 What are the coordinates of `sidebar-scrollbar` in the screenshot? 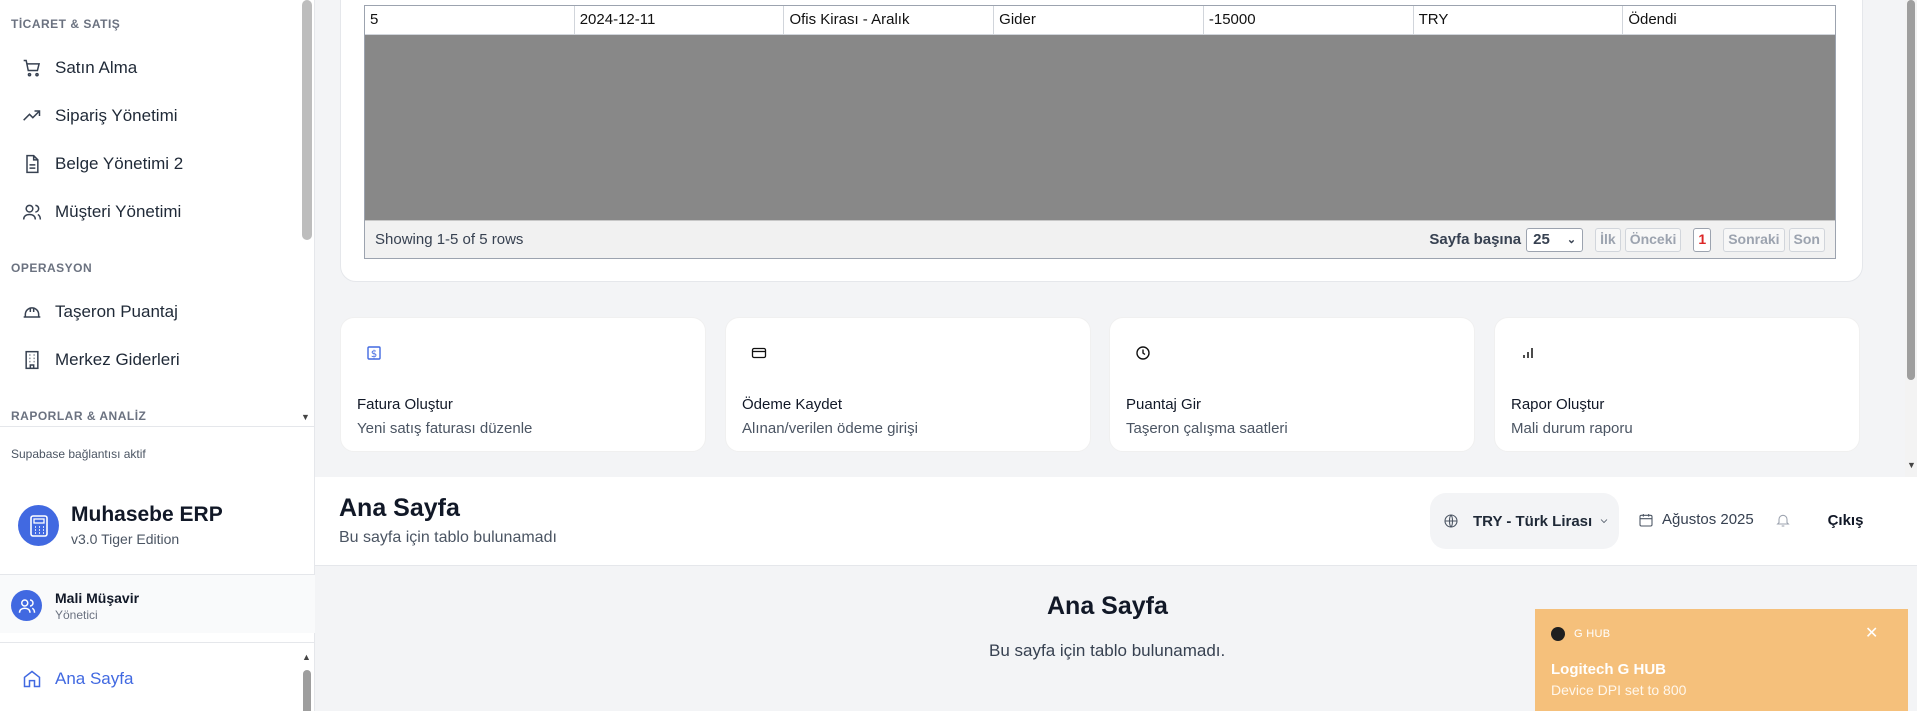 It's located at (307, 120).